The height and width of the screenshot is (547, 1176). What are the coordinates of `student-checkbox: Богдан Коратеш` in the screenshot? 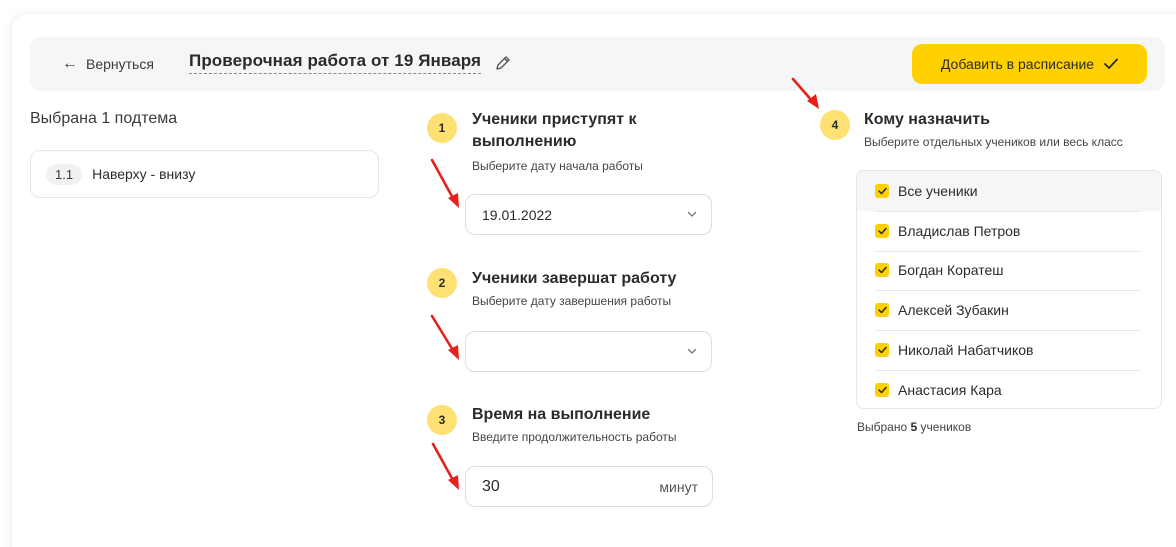 It's located at (1009, 270).